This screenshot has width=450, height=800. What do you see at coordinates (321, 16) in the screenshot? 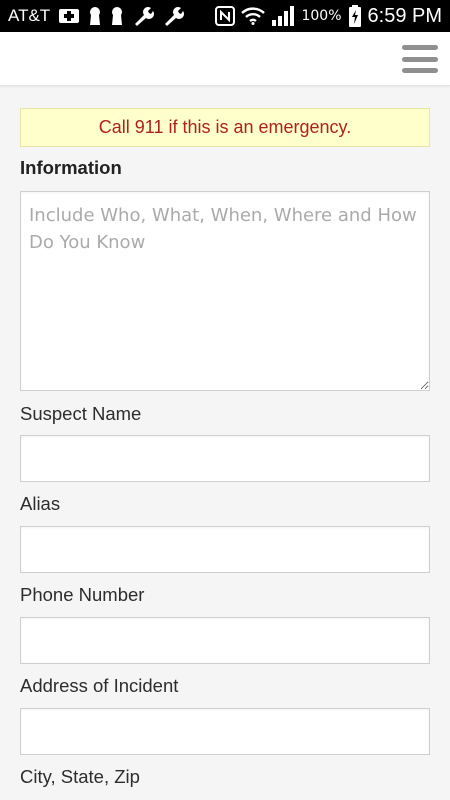
I see `battery-percent: 100%` at bounding box center [321, 16].